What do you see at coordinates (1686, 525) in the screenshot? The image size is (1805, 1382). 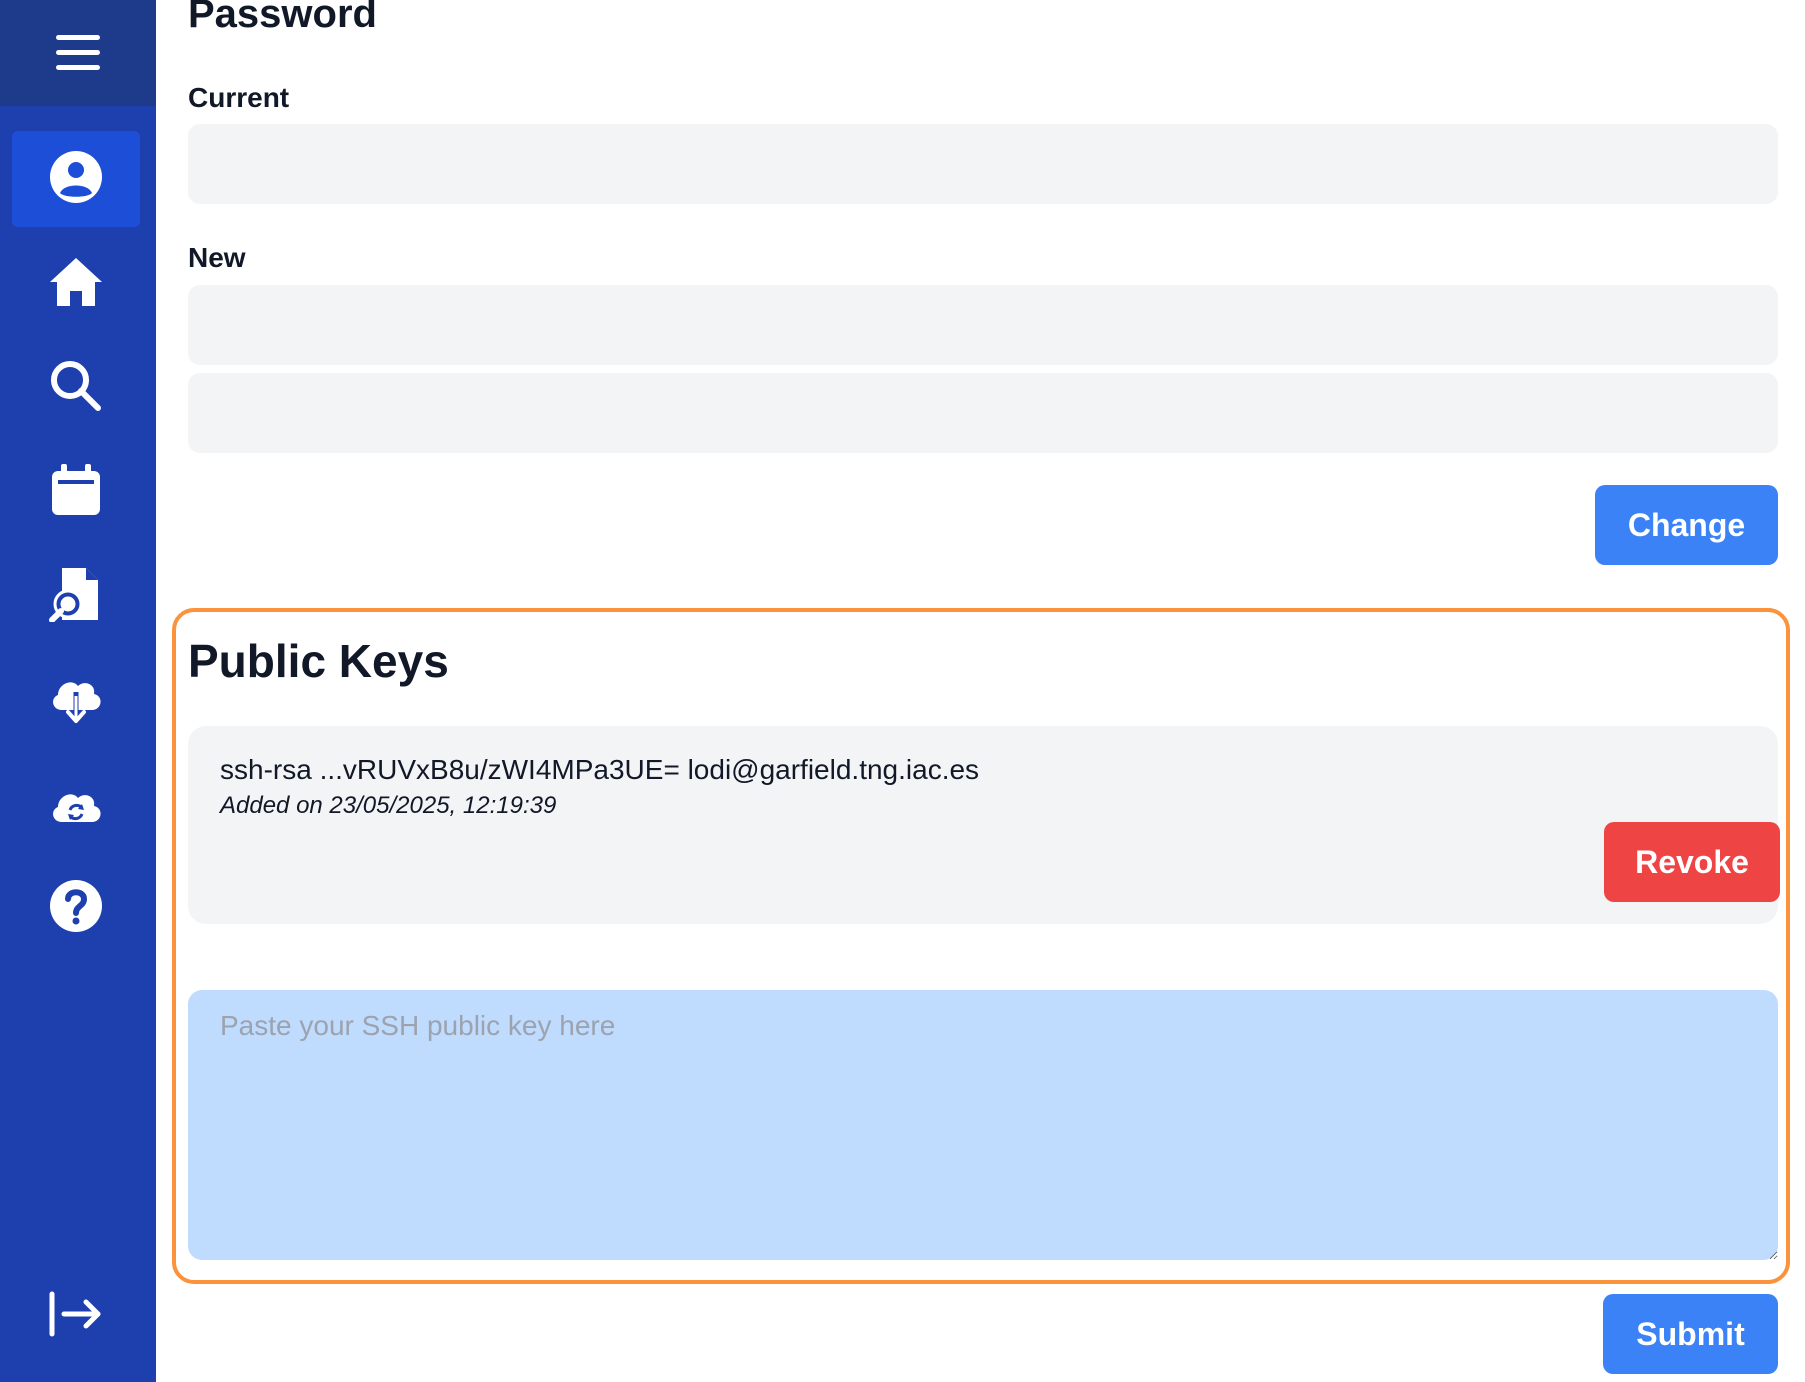 I see `change-password-button: Change` at bounding box center [1686, 525].